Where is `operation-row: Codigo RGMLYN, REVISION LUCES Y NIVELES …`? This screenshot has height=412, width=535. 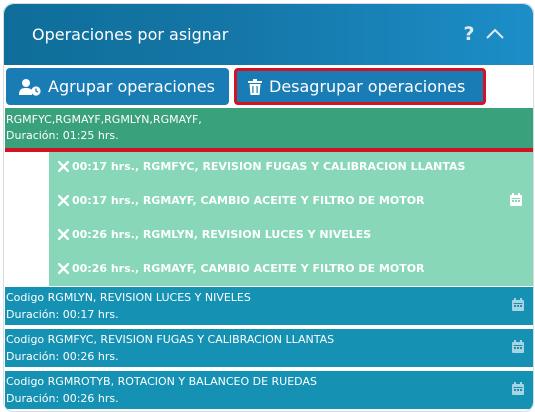 operation-row: Codigo RGMLYN, REVISION LUCES Y NIVELES … is located at coordinates (269, 306).